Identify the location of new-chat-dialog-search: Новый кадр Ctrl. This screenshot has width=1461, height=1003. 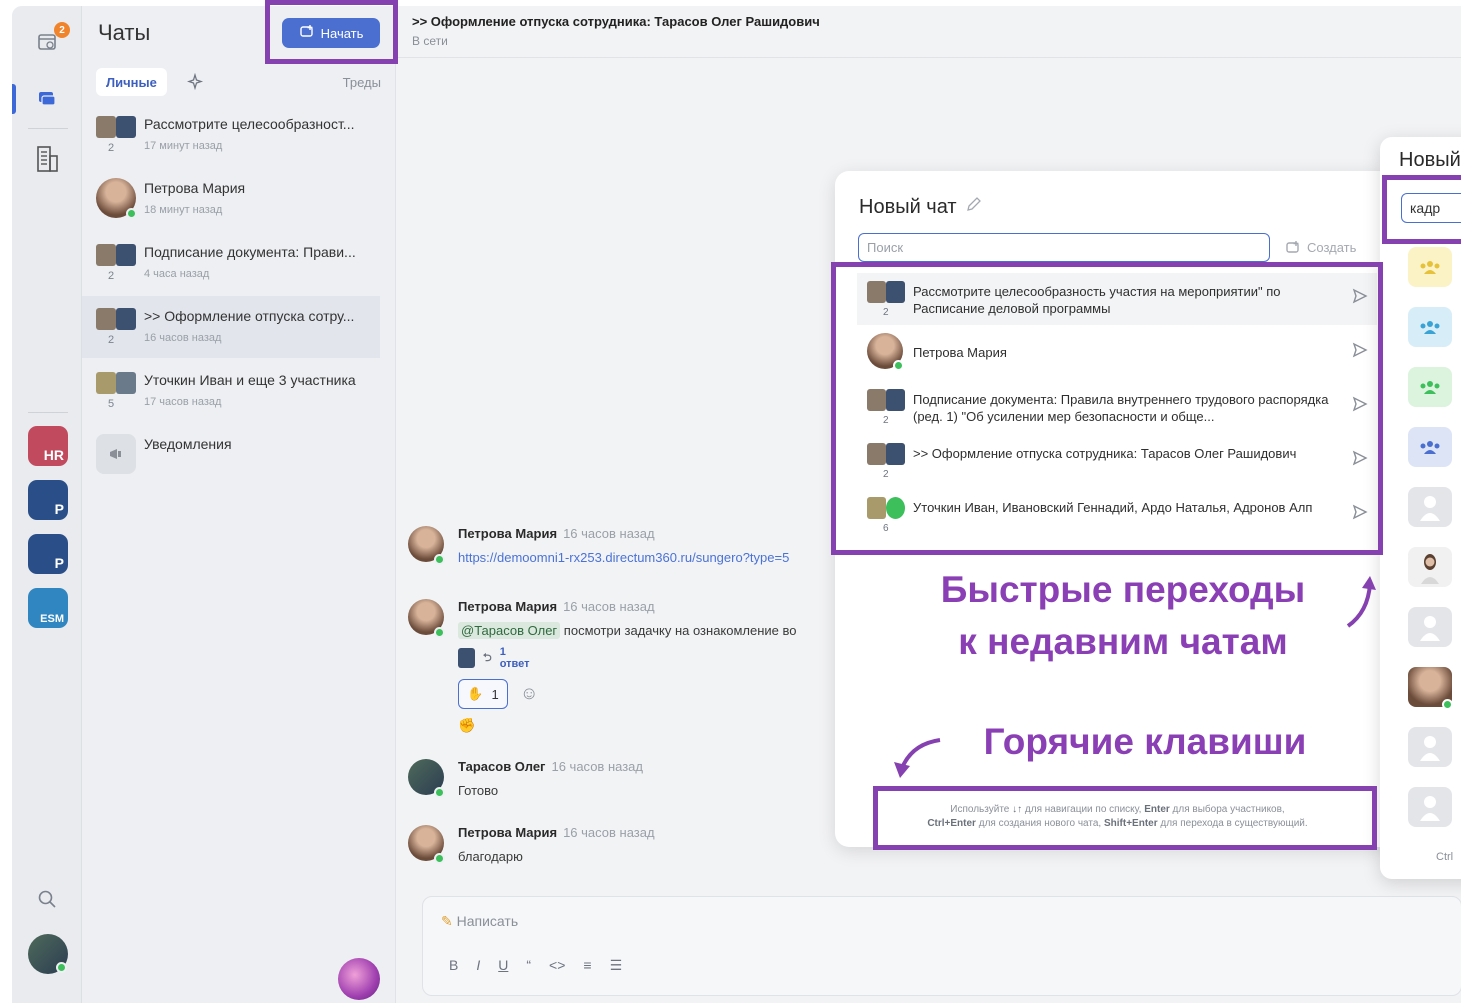
(1420, 508).